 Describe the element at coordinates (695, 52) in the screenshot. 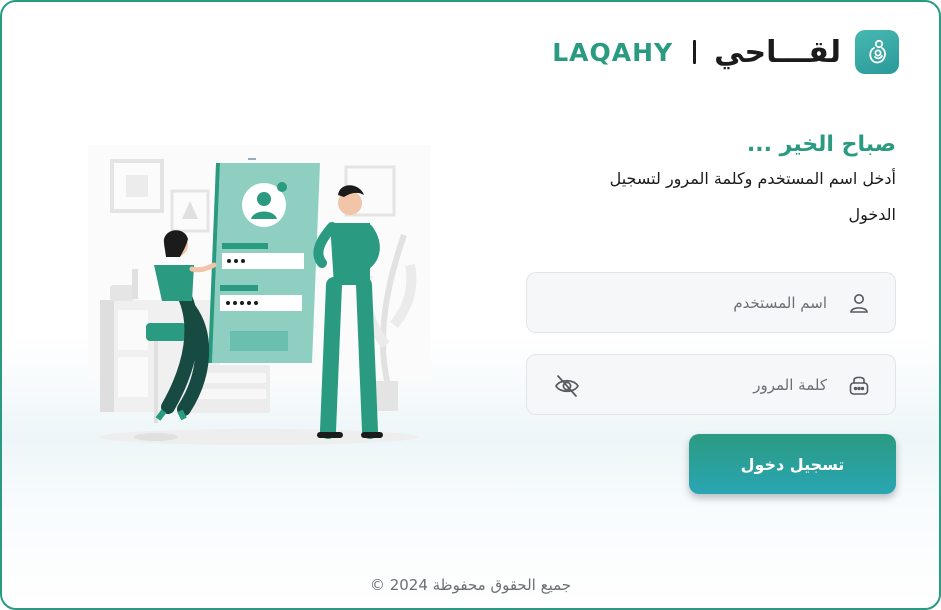

I see `brand-divider` at that location.